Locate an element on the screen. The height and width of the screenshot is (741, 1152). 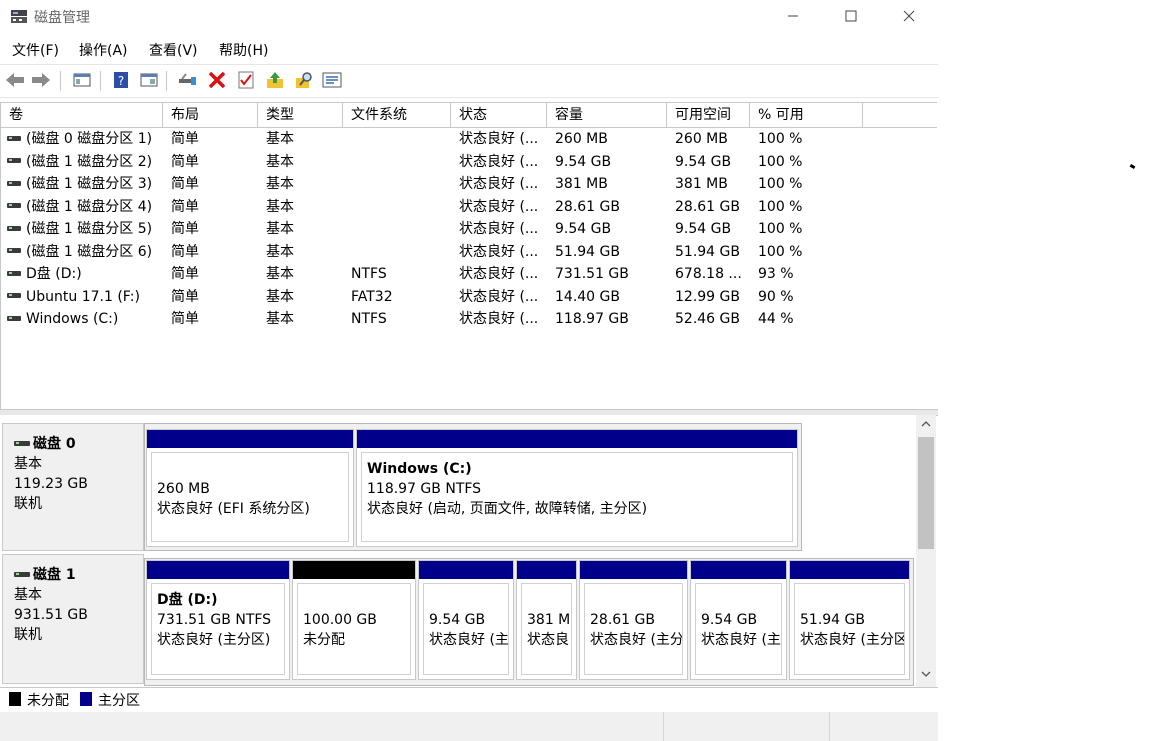
maximize-button is located at coordinates (851, 17).